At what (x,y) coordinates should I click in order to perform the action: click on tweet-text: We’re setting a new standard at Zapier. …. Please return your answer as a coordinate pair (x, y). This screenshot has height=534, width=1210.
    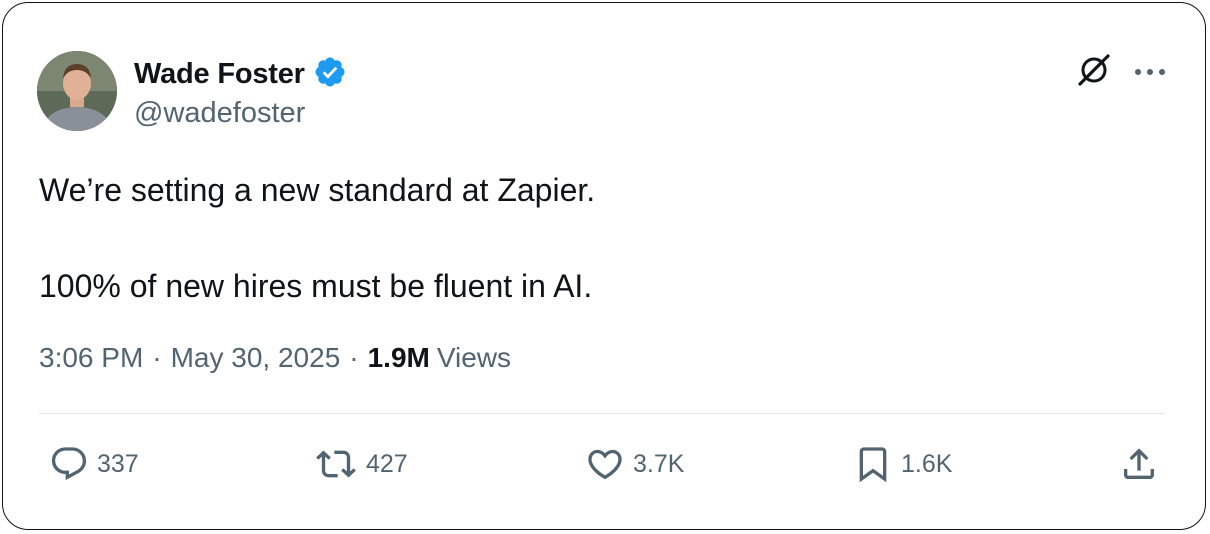
    Looking at the image, I should click on (317, 238).